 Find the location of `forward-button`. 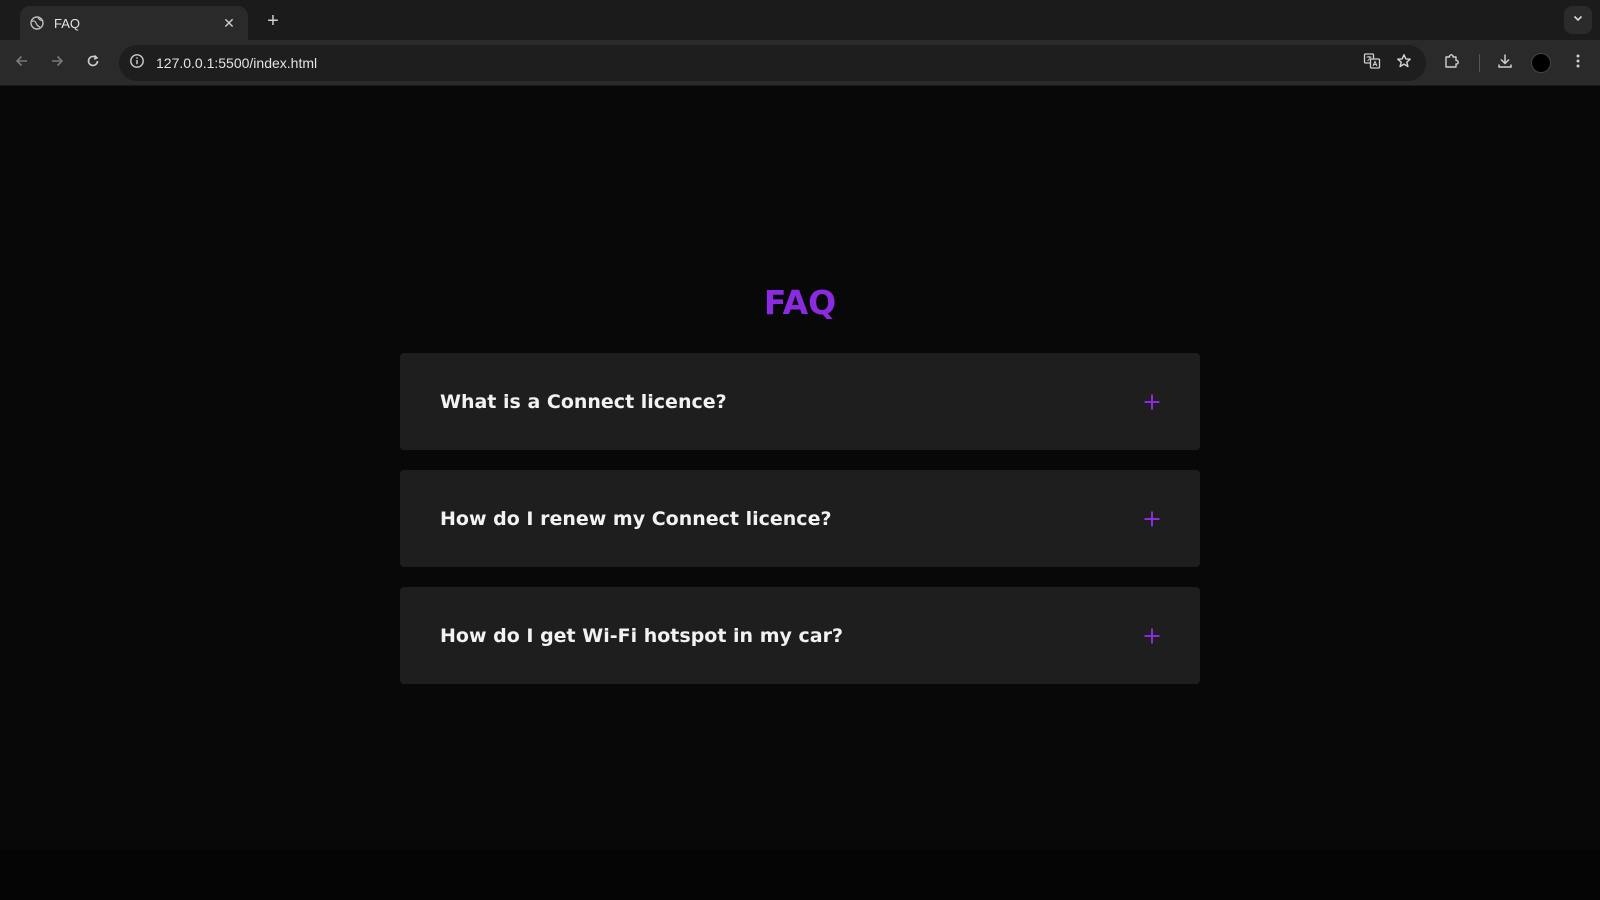

forward-button is located at coordinates (57, 63).